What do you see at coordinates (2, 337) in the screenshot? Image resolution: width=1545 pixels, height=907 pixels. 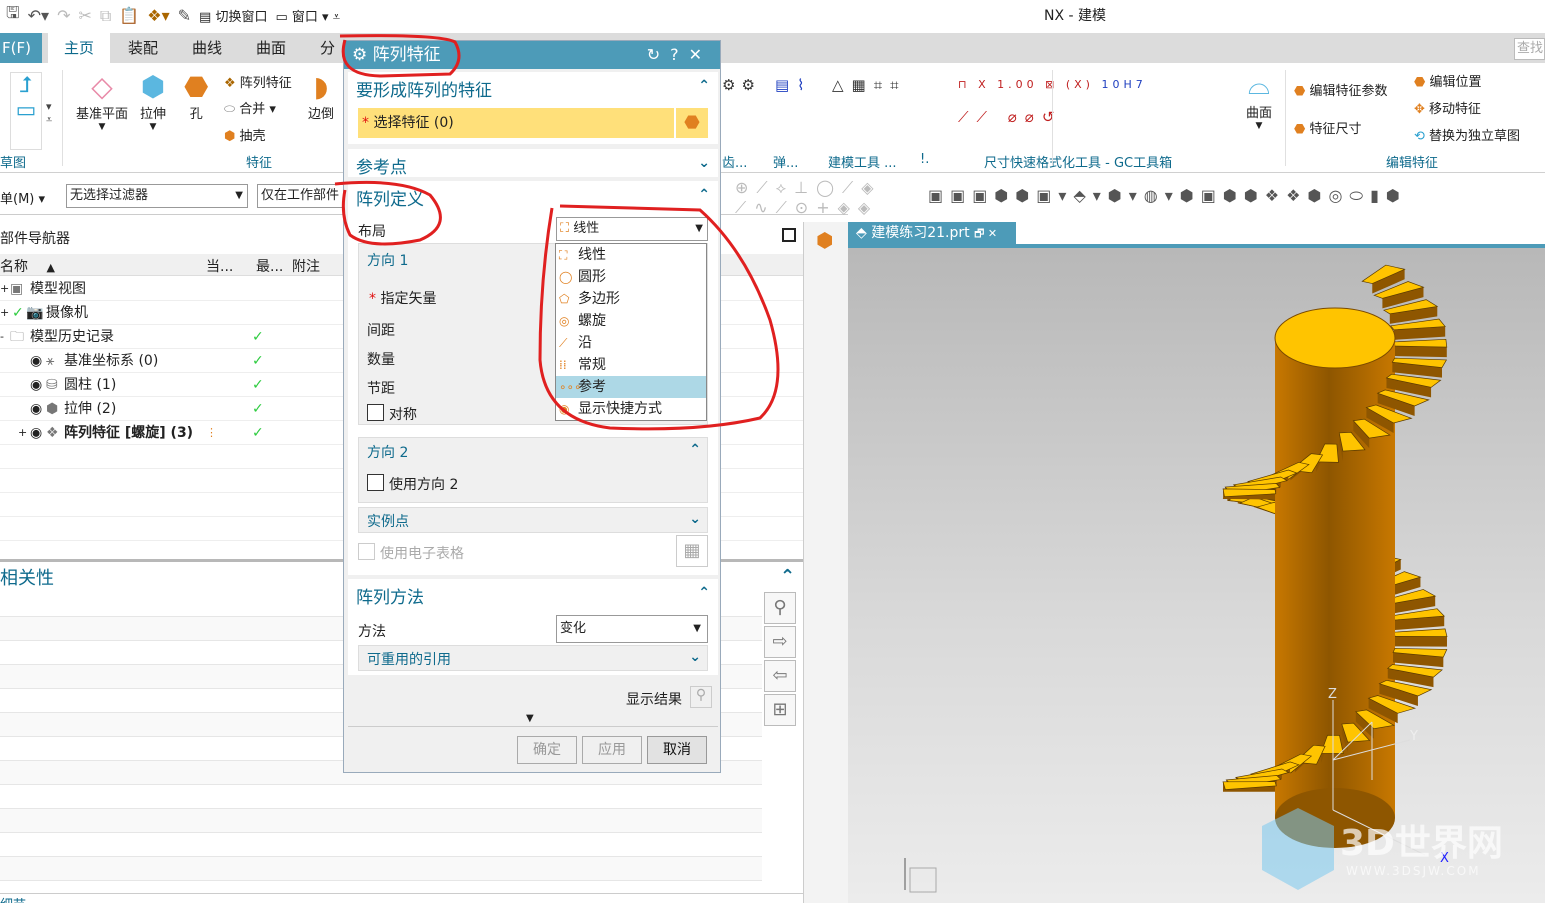 I see `expand-toggle: -` at bounding box center [2, 337].